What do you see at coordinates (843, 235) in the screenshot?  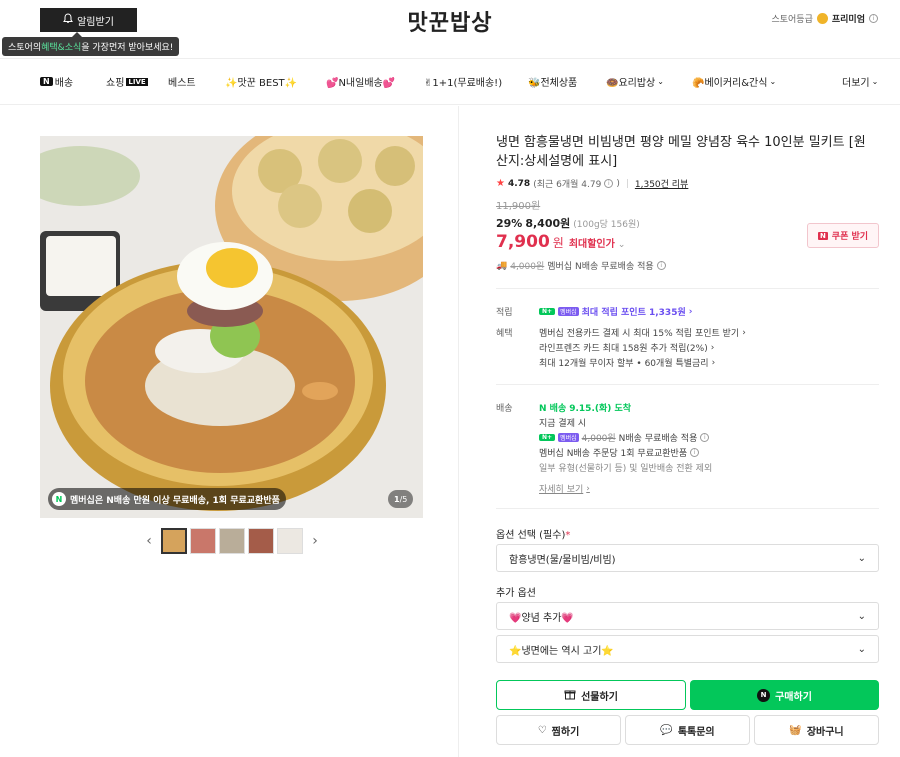 I see `coupon-button: N 쿠폰 받기` at bounding box center [843, 235].